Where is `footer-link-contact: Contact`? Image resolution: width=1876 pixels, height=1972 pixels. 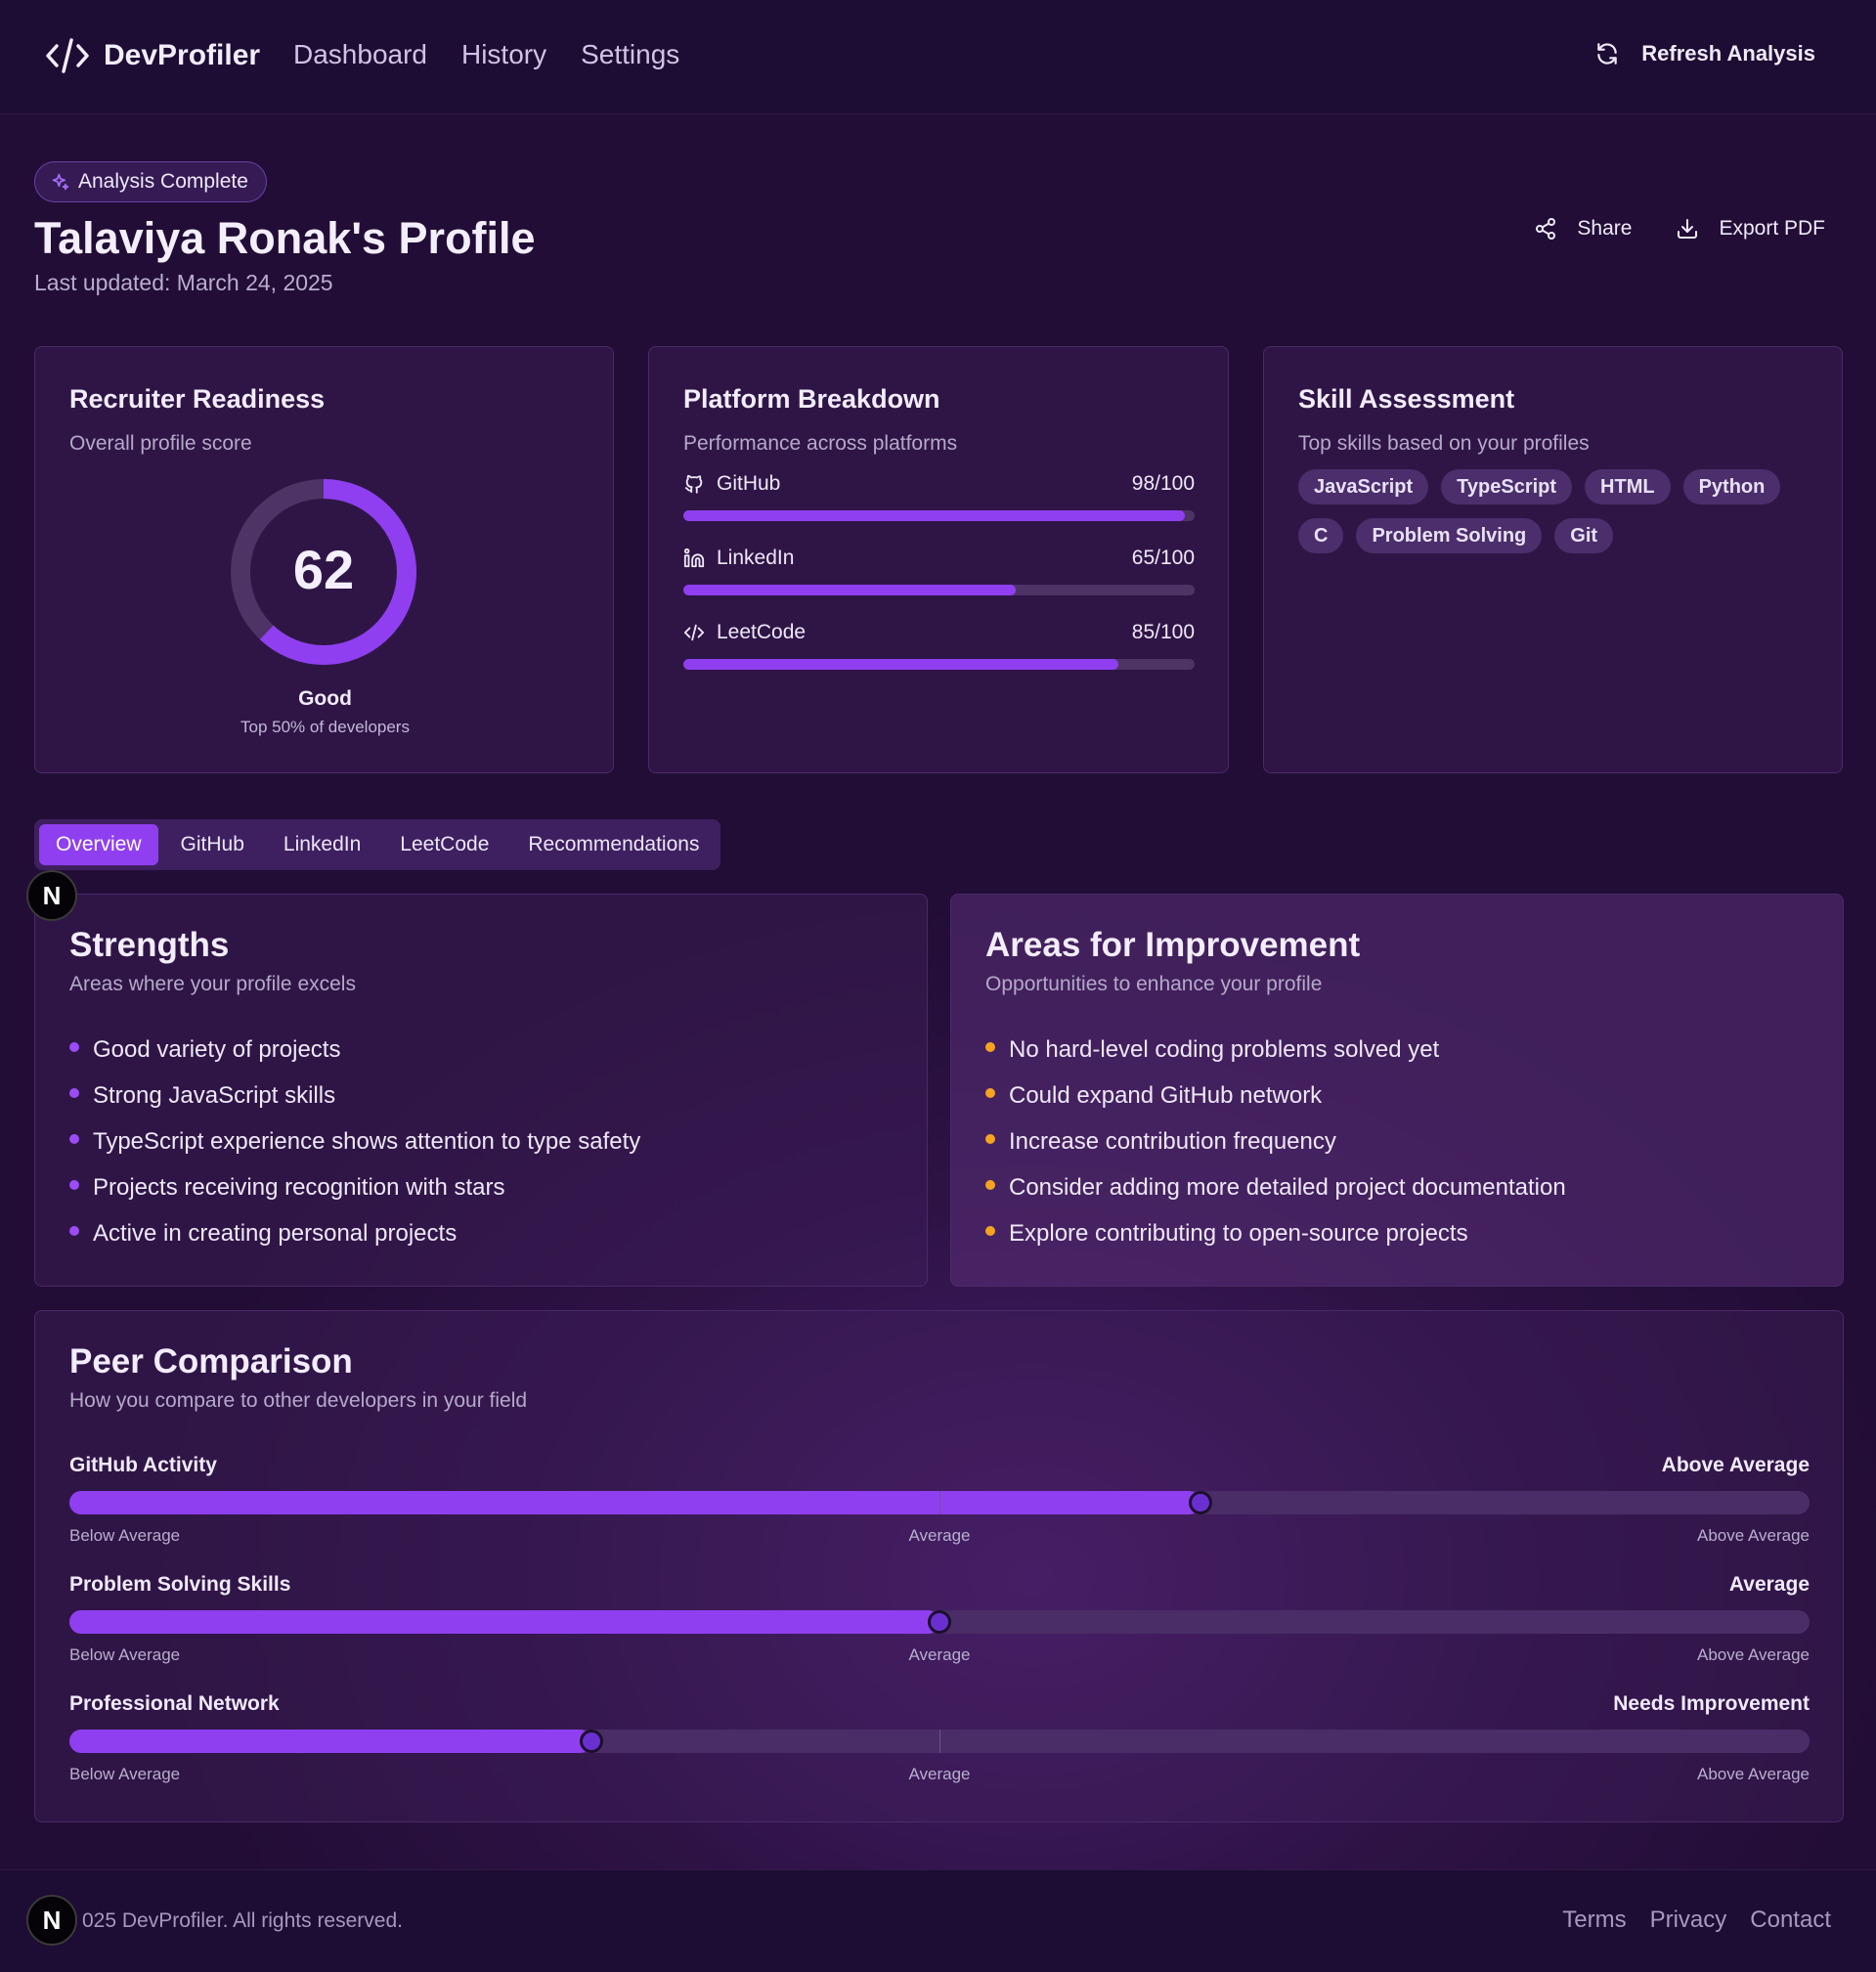
footer-link-contact: Contact is located at coordinates (1790, 1920).